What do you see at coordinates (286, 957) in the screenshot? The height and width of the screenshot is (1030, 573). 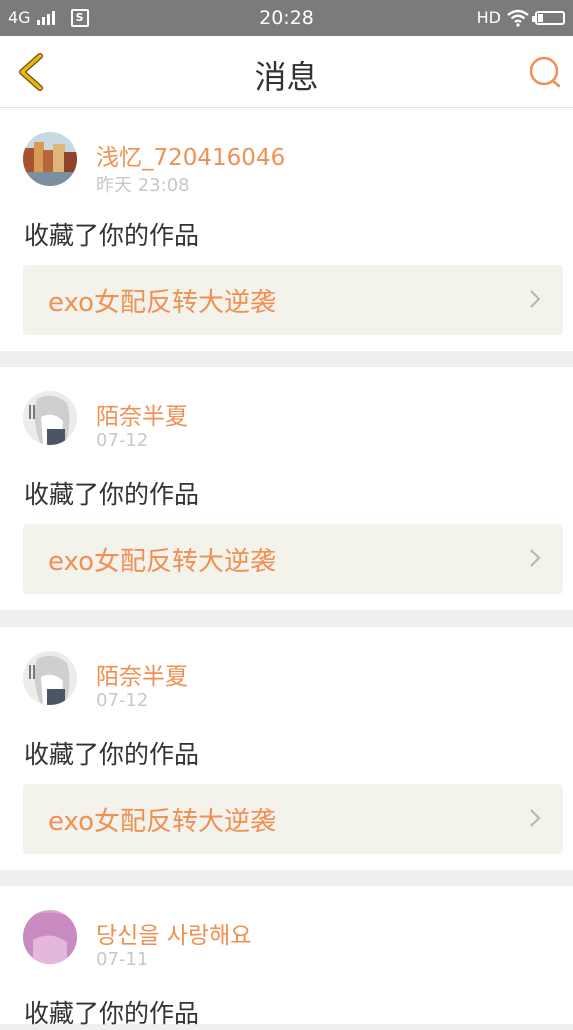 I see `message-card: 당신을 사랑해요 07-11 收藏了你的作品` at bounding box center [286, 957].